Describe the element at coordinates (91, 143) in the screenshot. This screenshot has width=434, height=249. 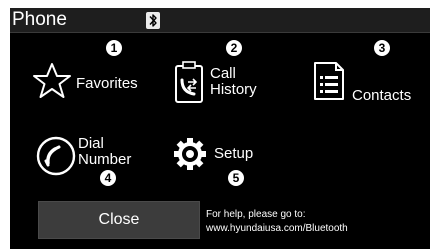
I see `dial-number-label-line1: Dial` at that location.